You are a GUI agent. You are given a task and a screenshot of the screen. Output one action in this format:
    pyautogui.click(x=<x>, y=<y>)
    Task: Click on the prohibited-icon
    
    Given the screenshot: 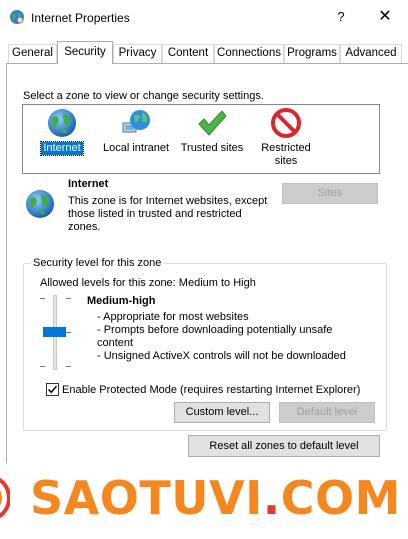 What is the action you would take?
    pyautogui.click(x=286, y=123)
    